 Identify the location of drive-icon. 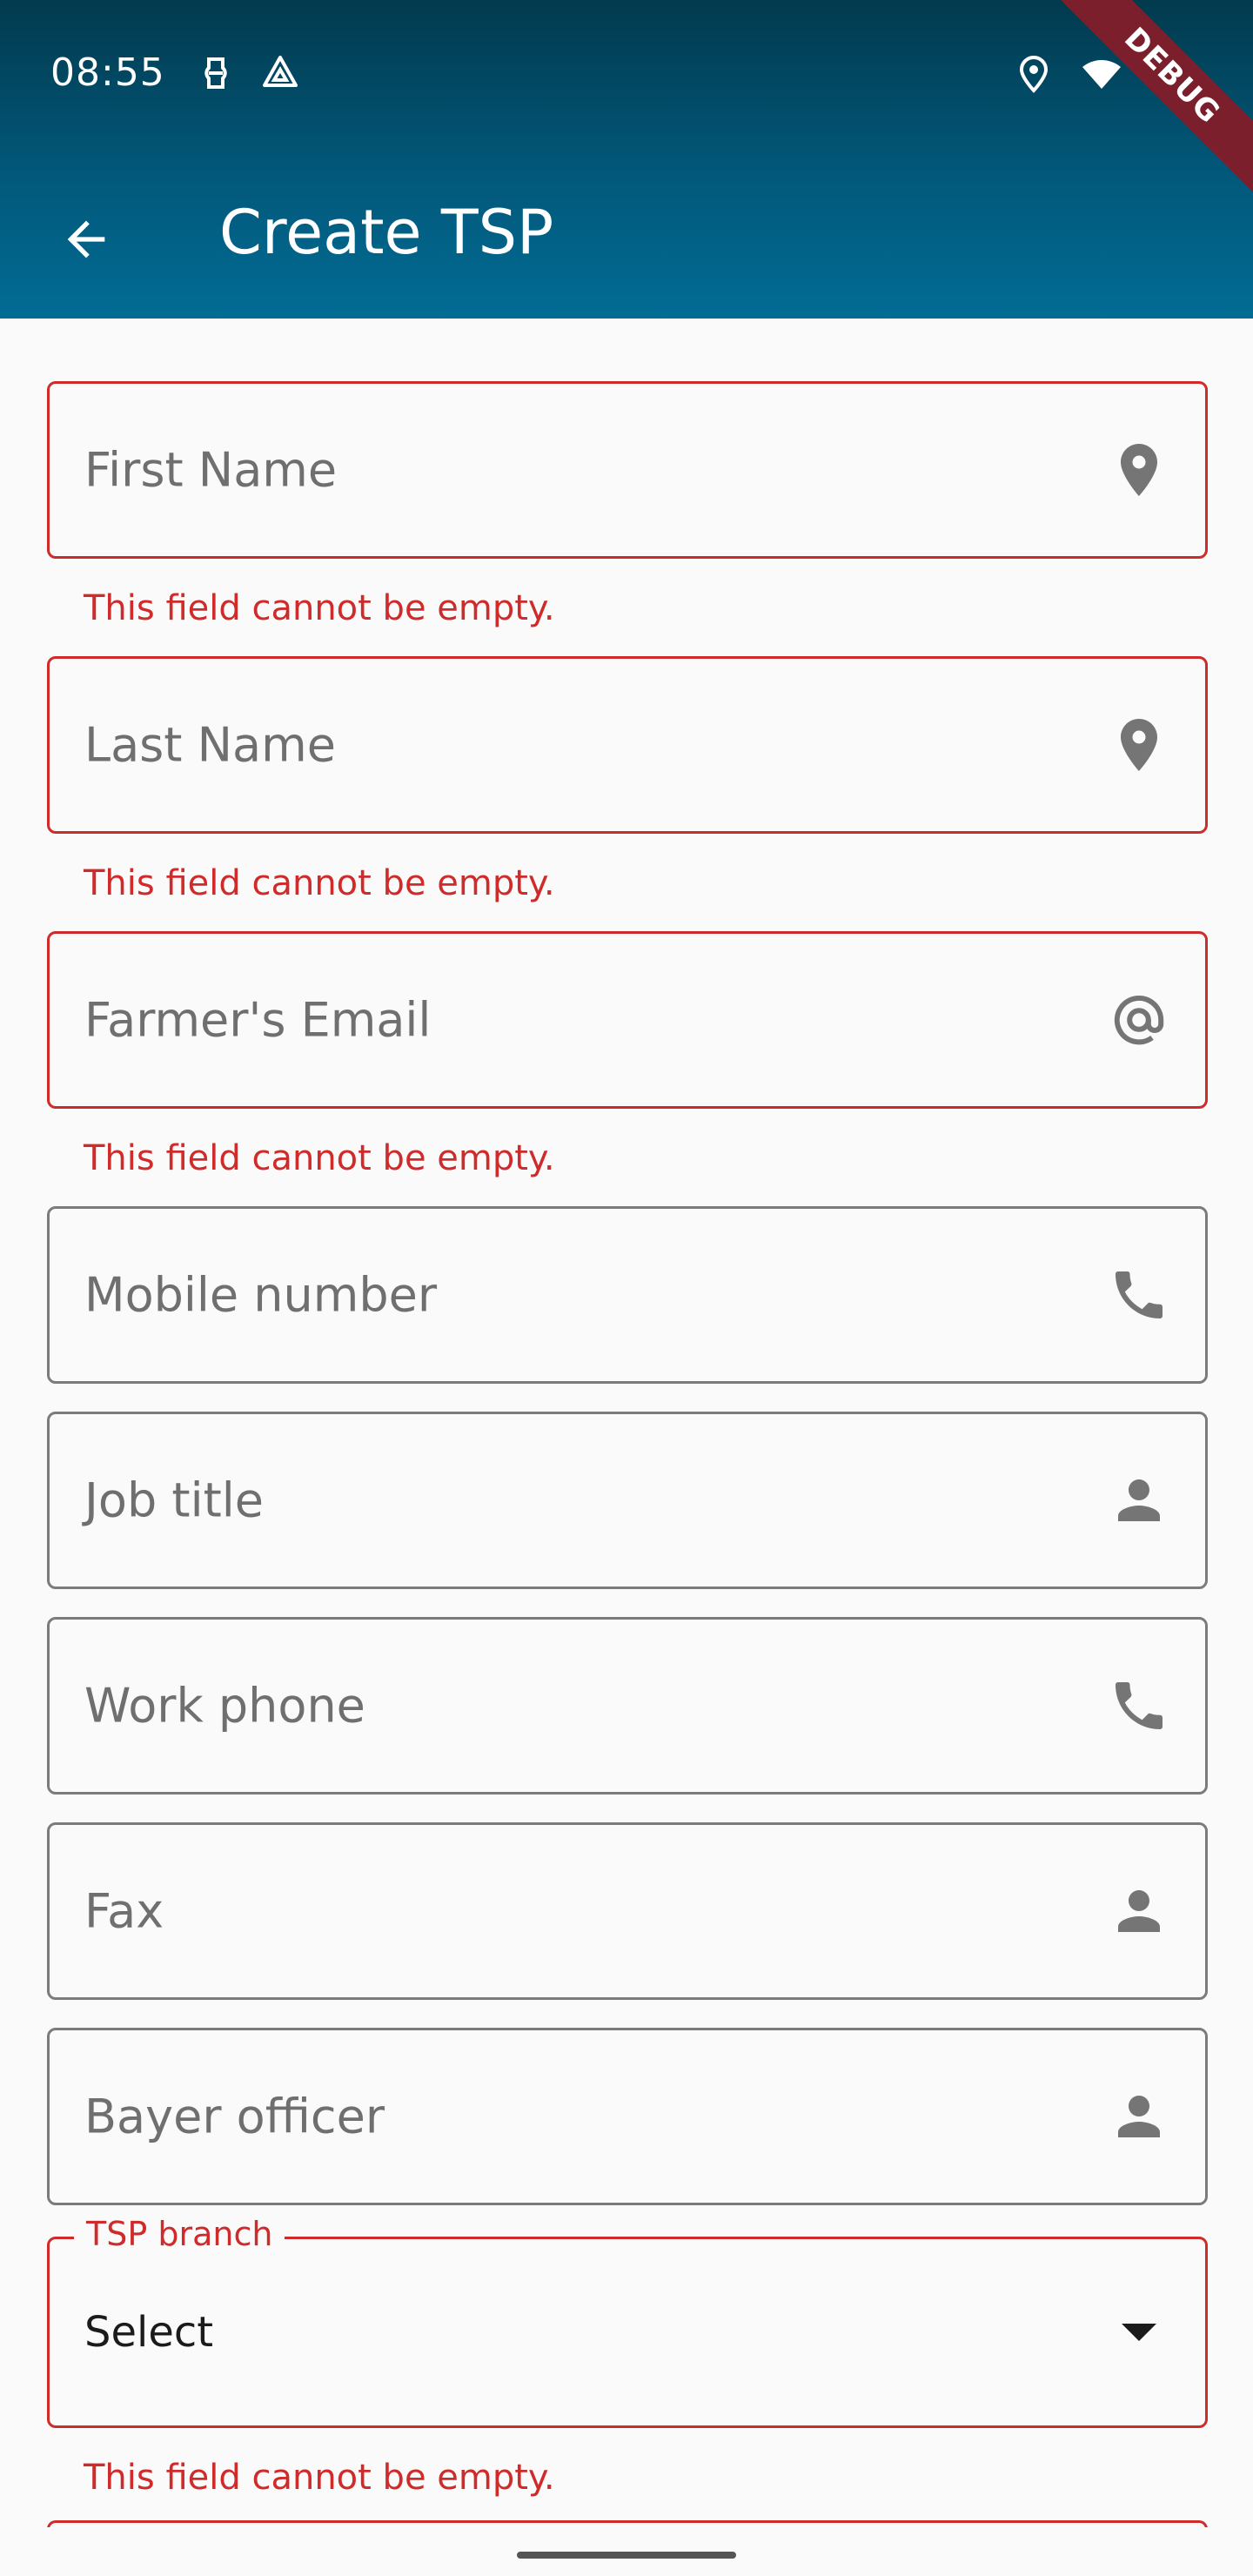
(280, 71).